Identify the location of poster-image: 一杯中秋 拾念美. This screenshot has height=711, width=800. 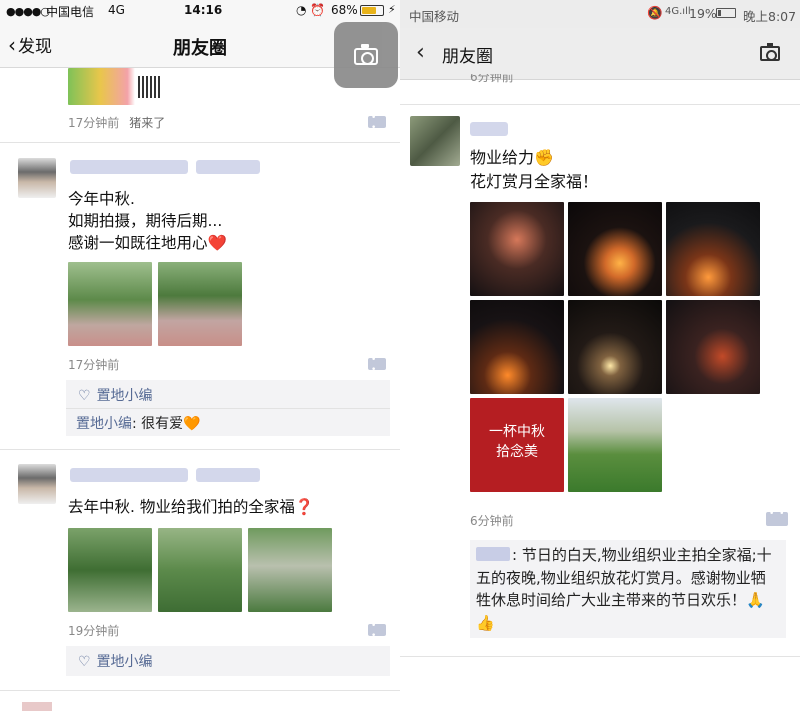
(517, 445).